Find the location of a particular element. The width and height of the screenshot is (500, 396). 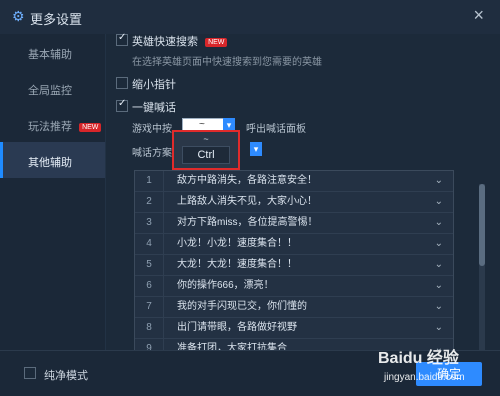

shout-checkbox is located at coordinates (122, 105).